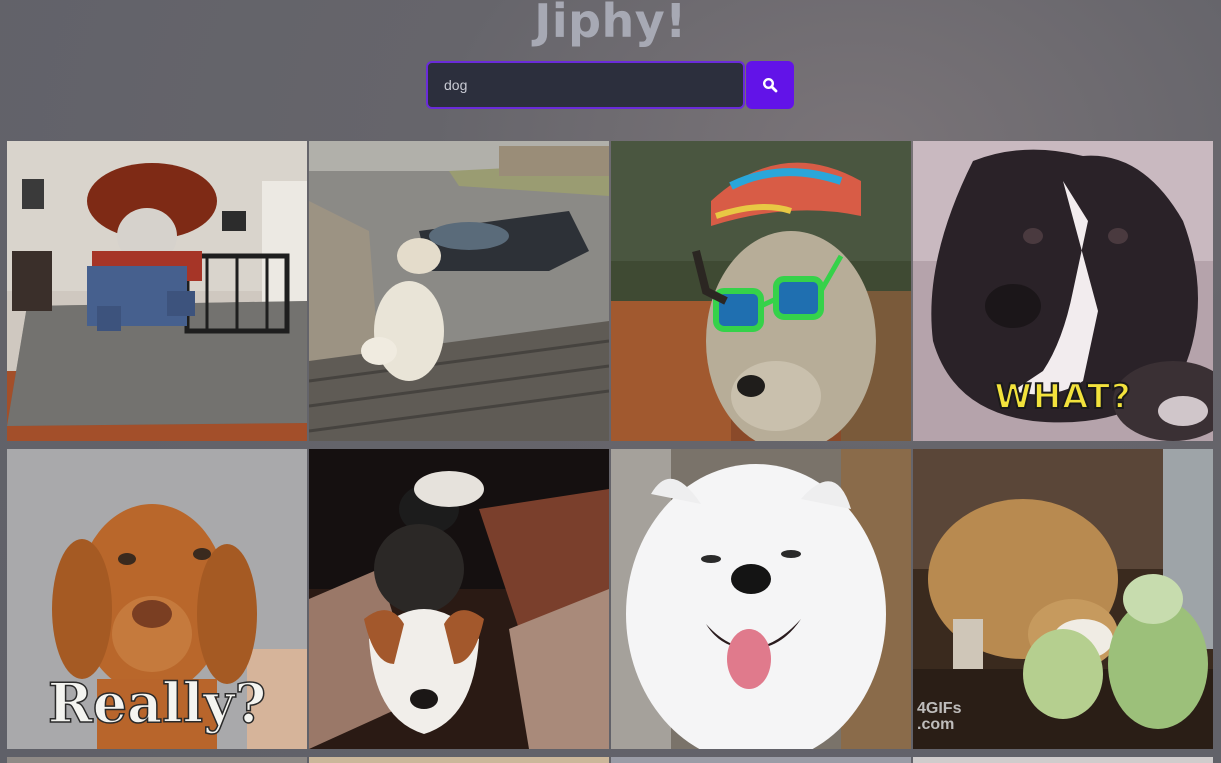  I want to click on app-title: Jiphy!, so click(610, 24).